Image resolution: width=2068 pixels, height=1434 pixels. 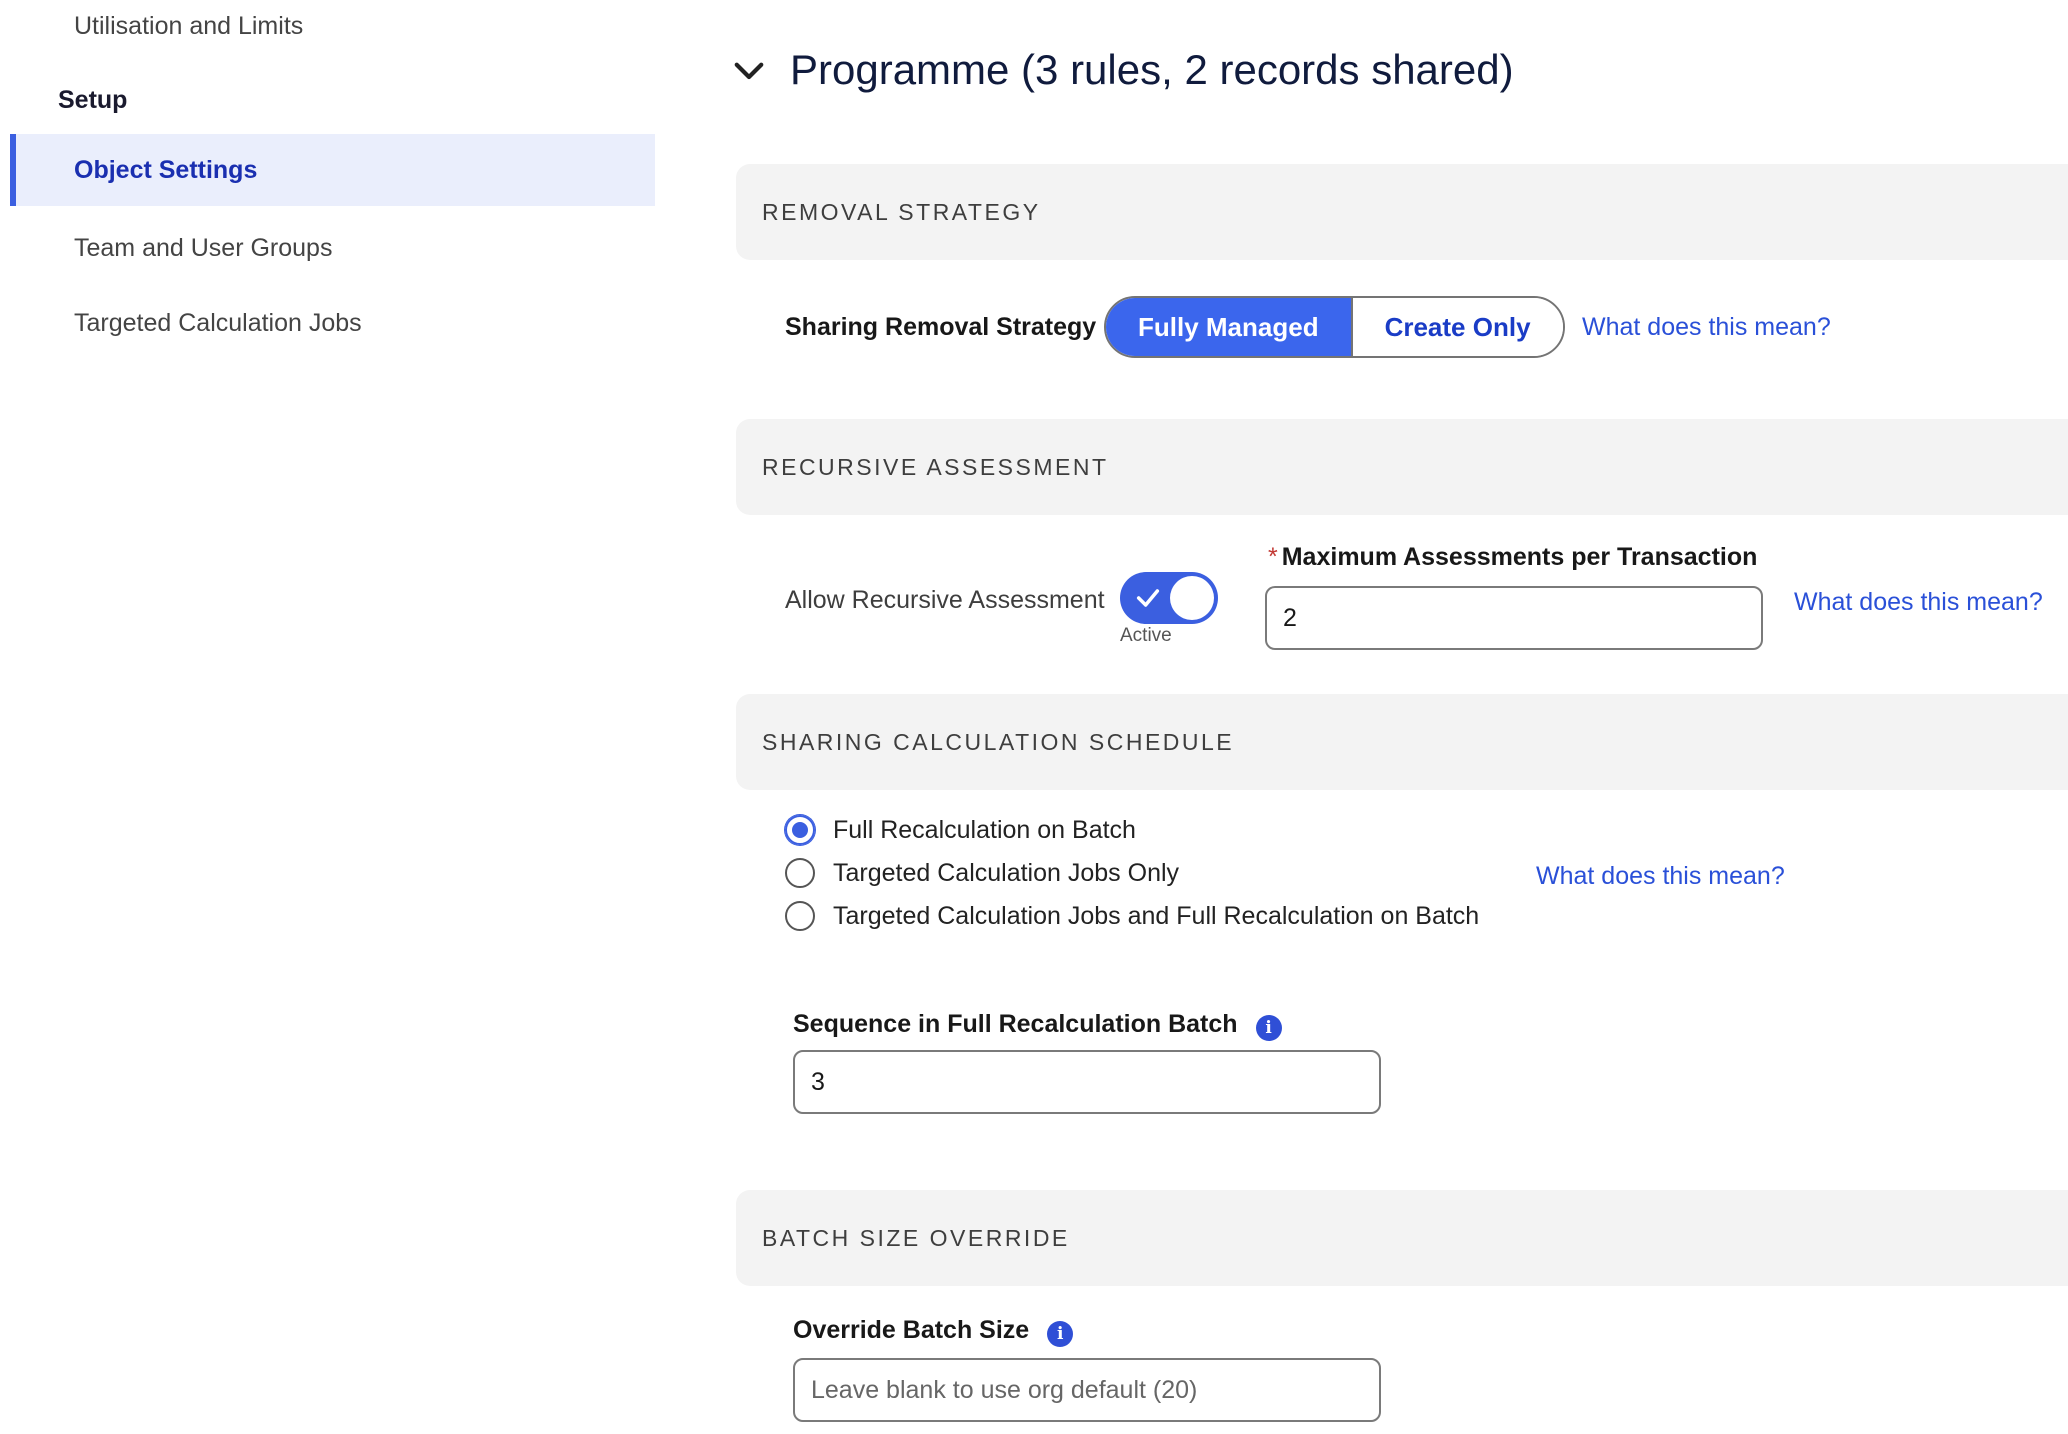 What do you see at coordinates (901, 211) in the screenshot?
I see `section-heading-text: REMOVAL STRATEGY` at bounding box center [901, 211].